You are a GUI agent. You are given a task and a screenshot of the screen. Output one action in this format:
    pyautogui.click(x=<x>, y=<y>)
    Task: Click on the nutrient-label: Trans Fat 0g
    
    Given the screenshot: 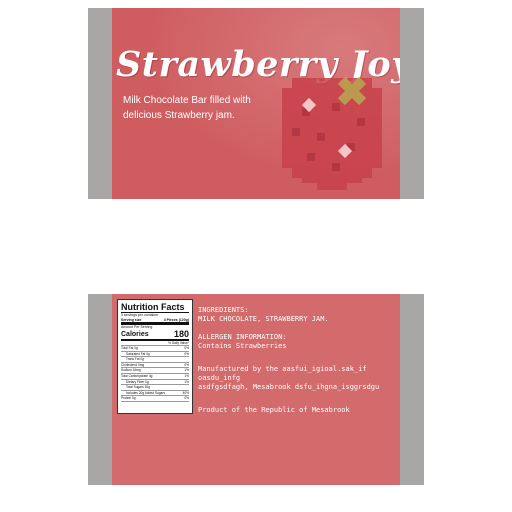 What is the action you would take?
    pyautogui.click(x=135, y=359)
    